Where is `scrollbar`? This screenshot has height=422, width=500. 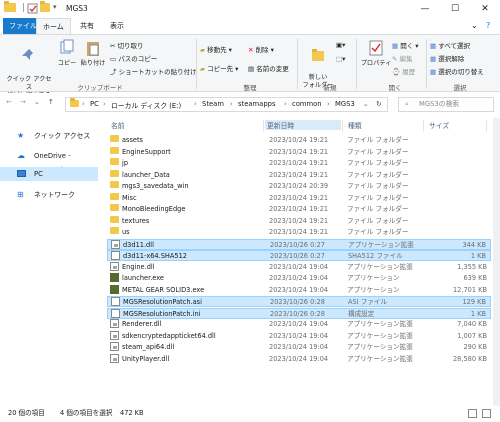
scrollbar is located at coordinates (496, 262).